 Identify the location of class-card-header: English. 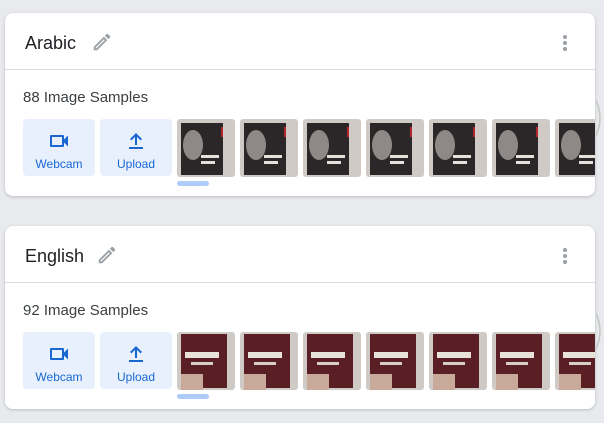
(300, 254).